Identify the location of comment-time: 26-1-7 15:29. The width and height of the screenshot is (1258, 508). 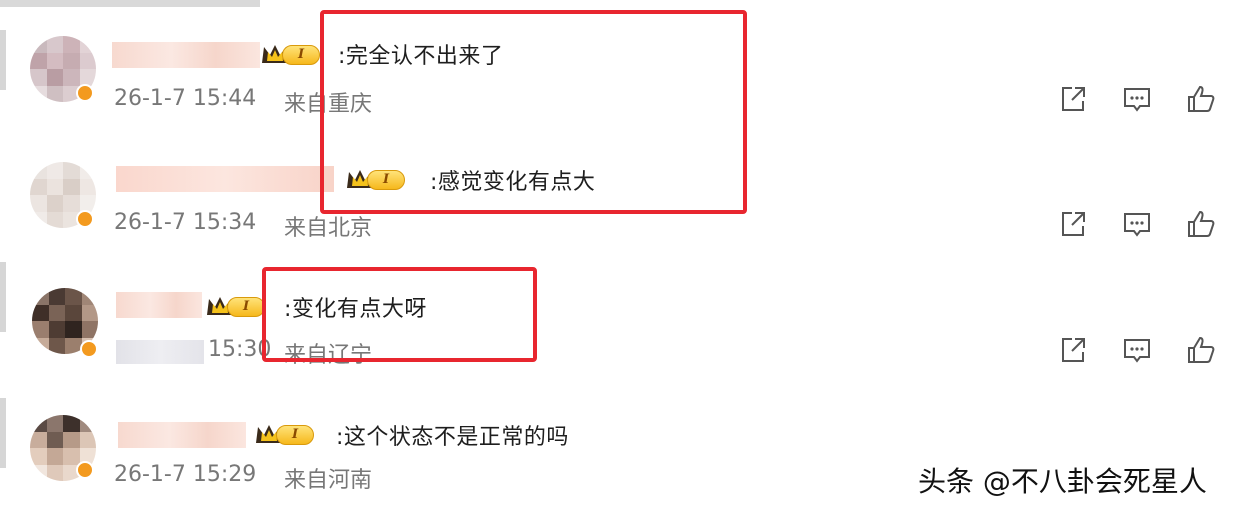
(185, 474).